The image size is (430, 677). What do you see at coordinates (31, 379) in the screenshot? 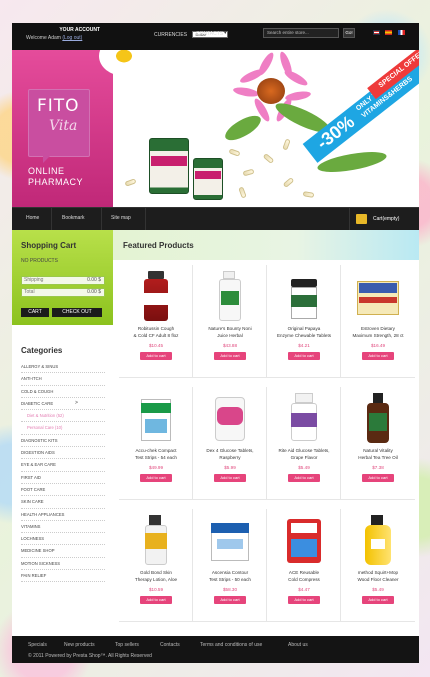
I see `category-label: ANTI-ITCH` at bounding box center [31, 379].